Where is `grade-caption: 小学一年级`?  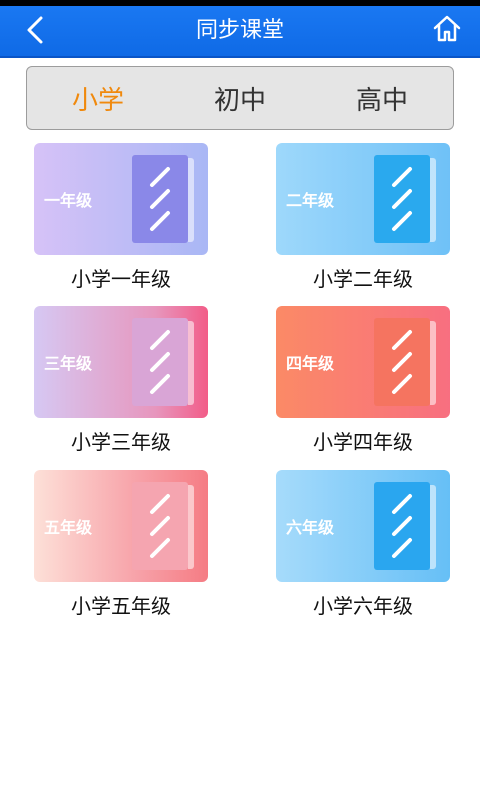
grade-caption: 小学一年级 is located at coordinates (121, 277).